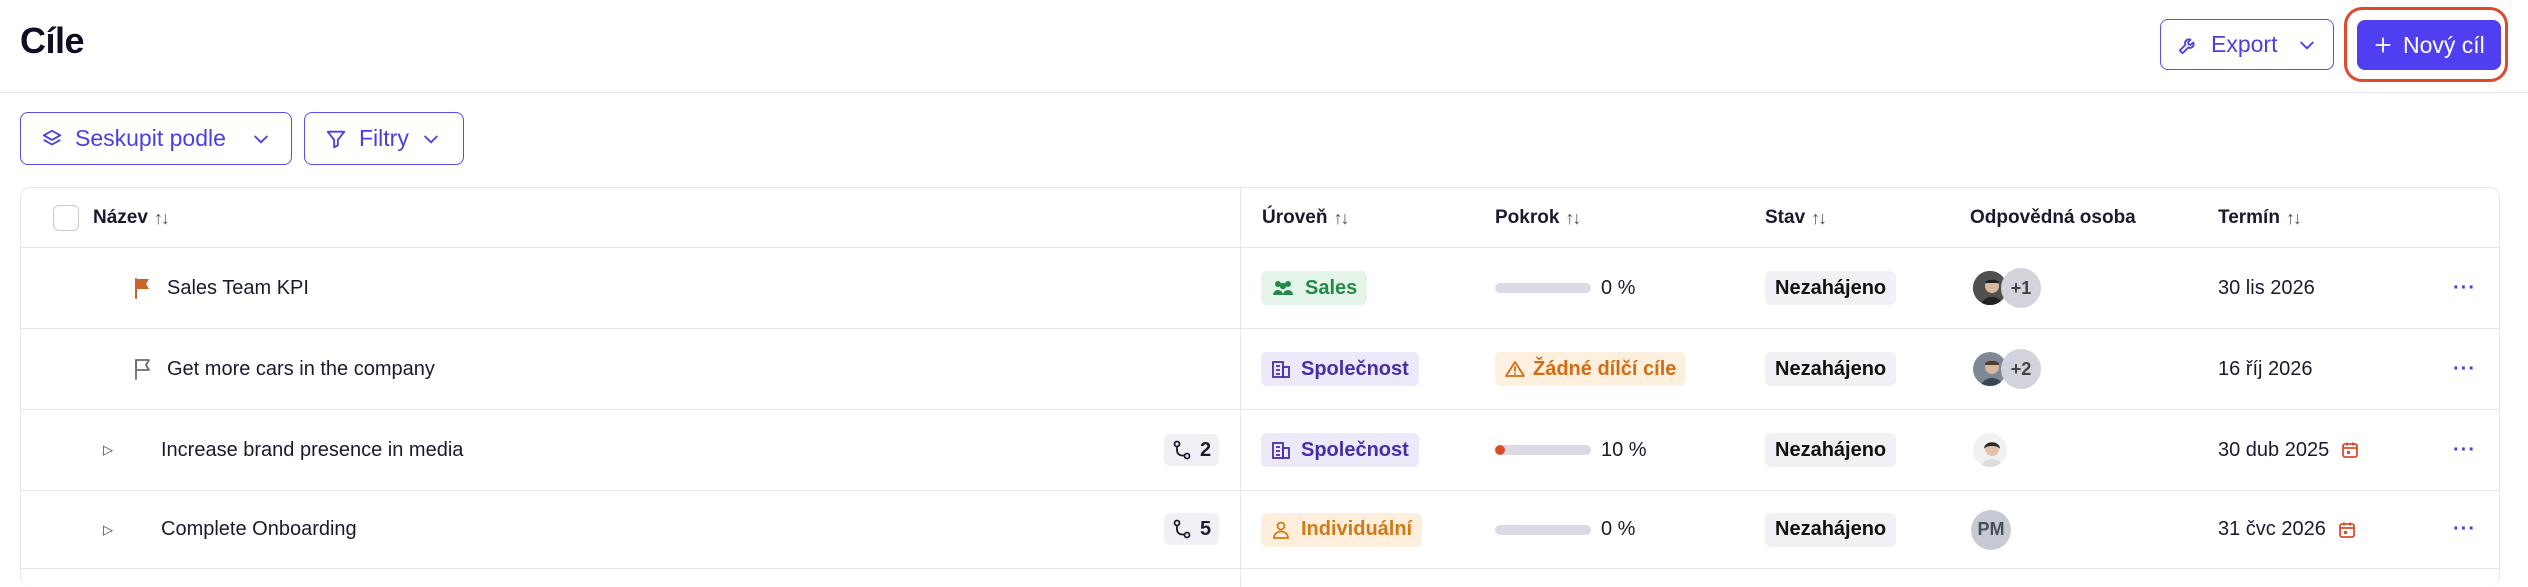 The width and height of the screenshot is (2528, 587). I want to click on group-by-button: Seskupit podle, so click(156, 138).